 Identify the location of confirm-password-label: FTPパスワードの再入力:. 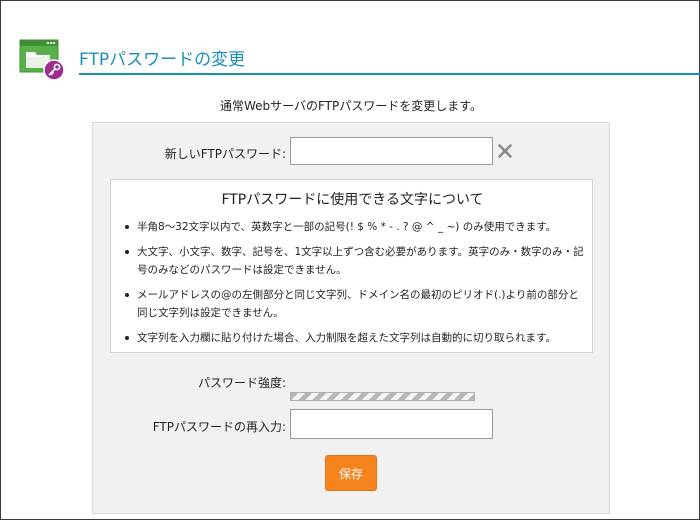
(219, 427).